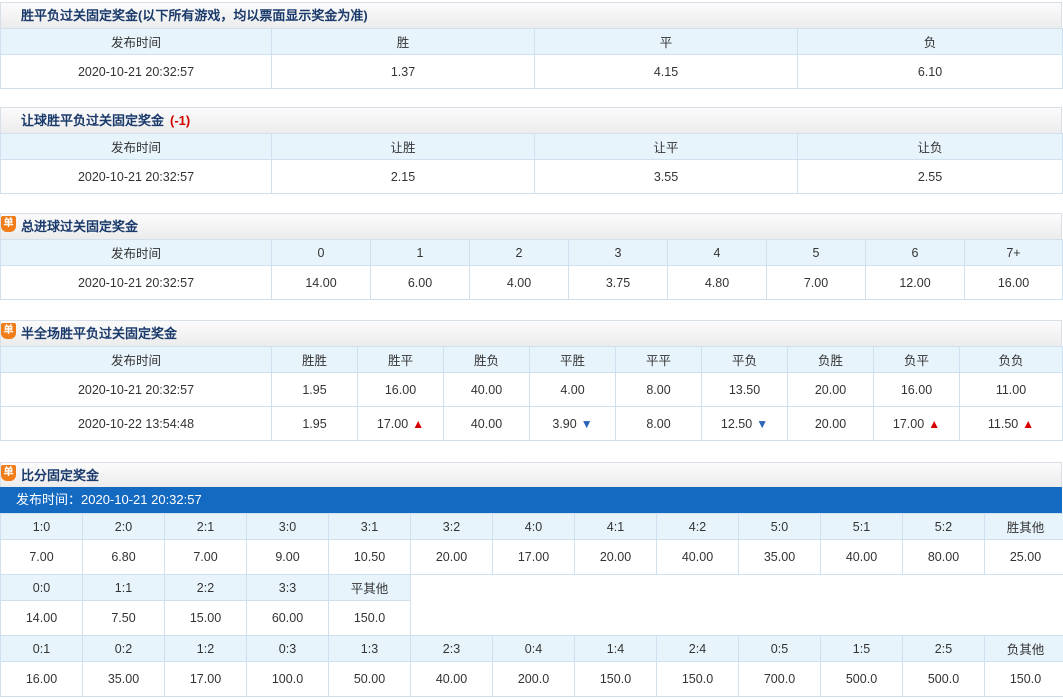 The image size is (1063, 699). What do you see at coordinates (572, 423) in the screenshot?
I see `odds-cell: 3.90 ▼` at bounding box center [572, 423].